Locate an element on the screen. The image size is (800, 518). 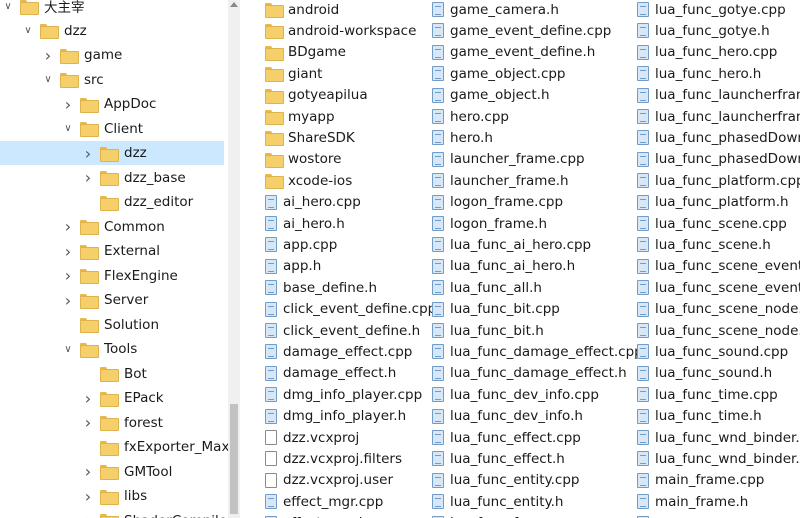
file-item: lua_func_platform.h is located at coordinates (713, 202).